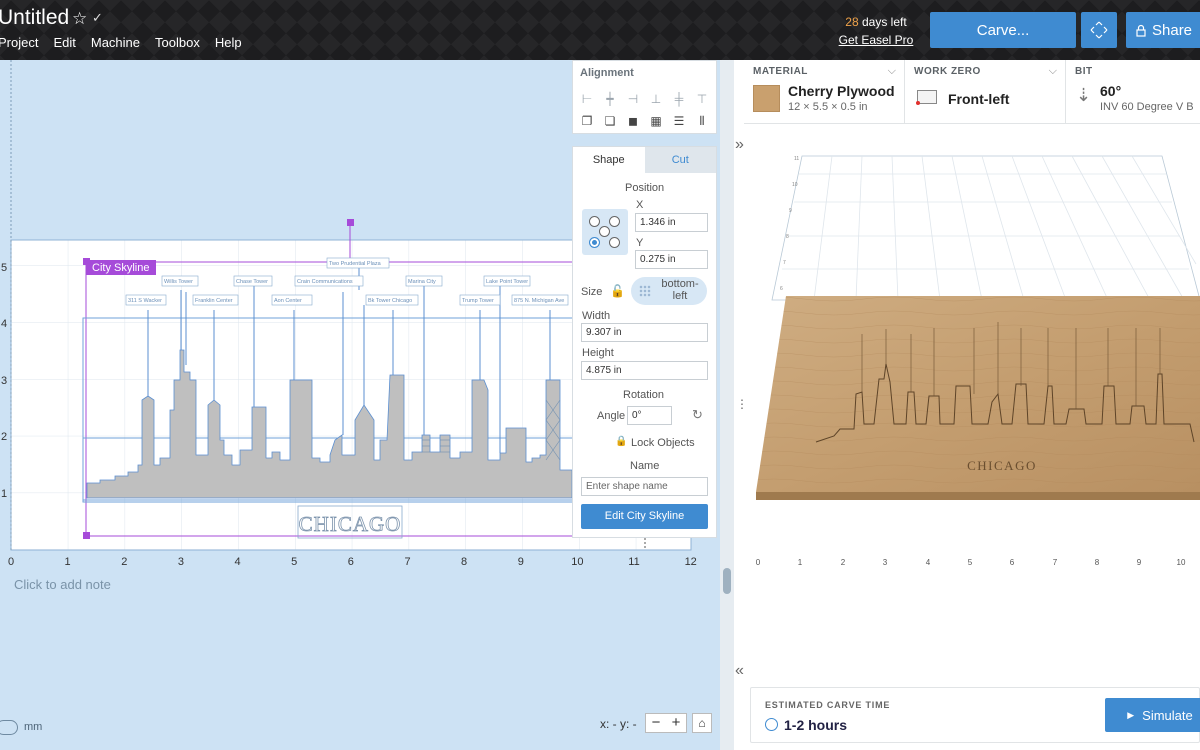 The width and height of the screenshot is (1200, 750). Describe the element at coordinates (115, 42) in the screenshot. I see `menu-machine: Machine` at that location.